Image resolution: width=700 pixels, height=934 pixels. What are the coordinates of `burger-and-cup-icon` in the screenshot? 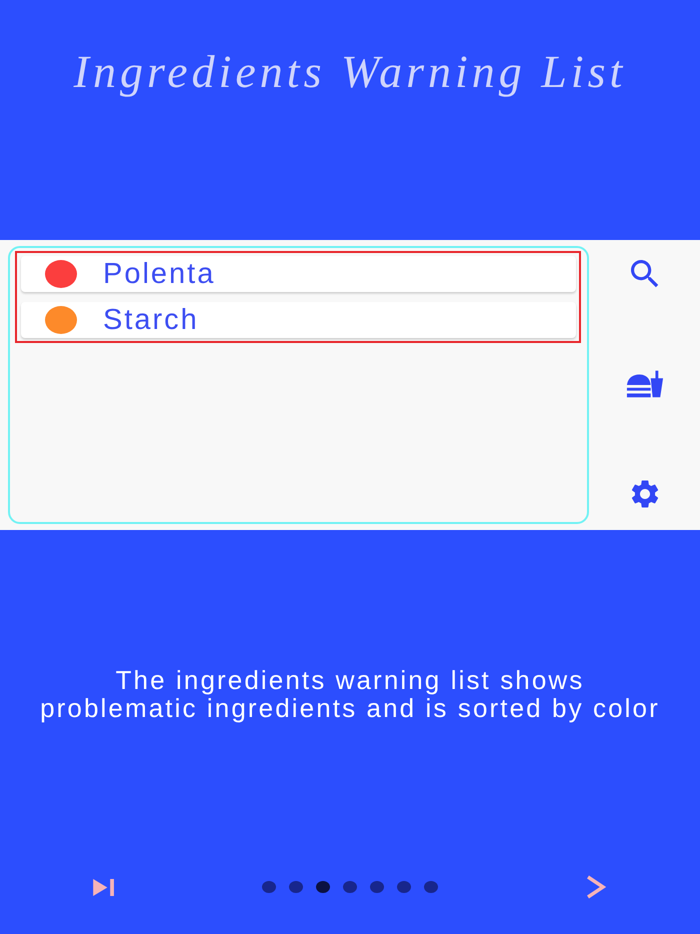 It's located at (645, 384).